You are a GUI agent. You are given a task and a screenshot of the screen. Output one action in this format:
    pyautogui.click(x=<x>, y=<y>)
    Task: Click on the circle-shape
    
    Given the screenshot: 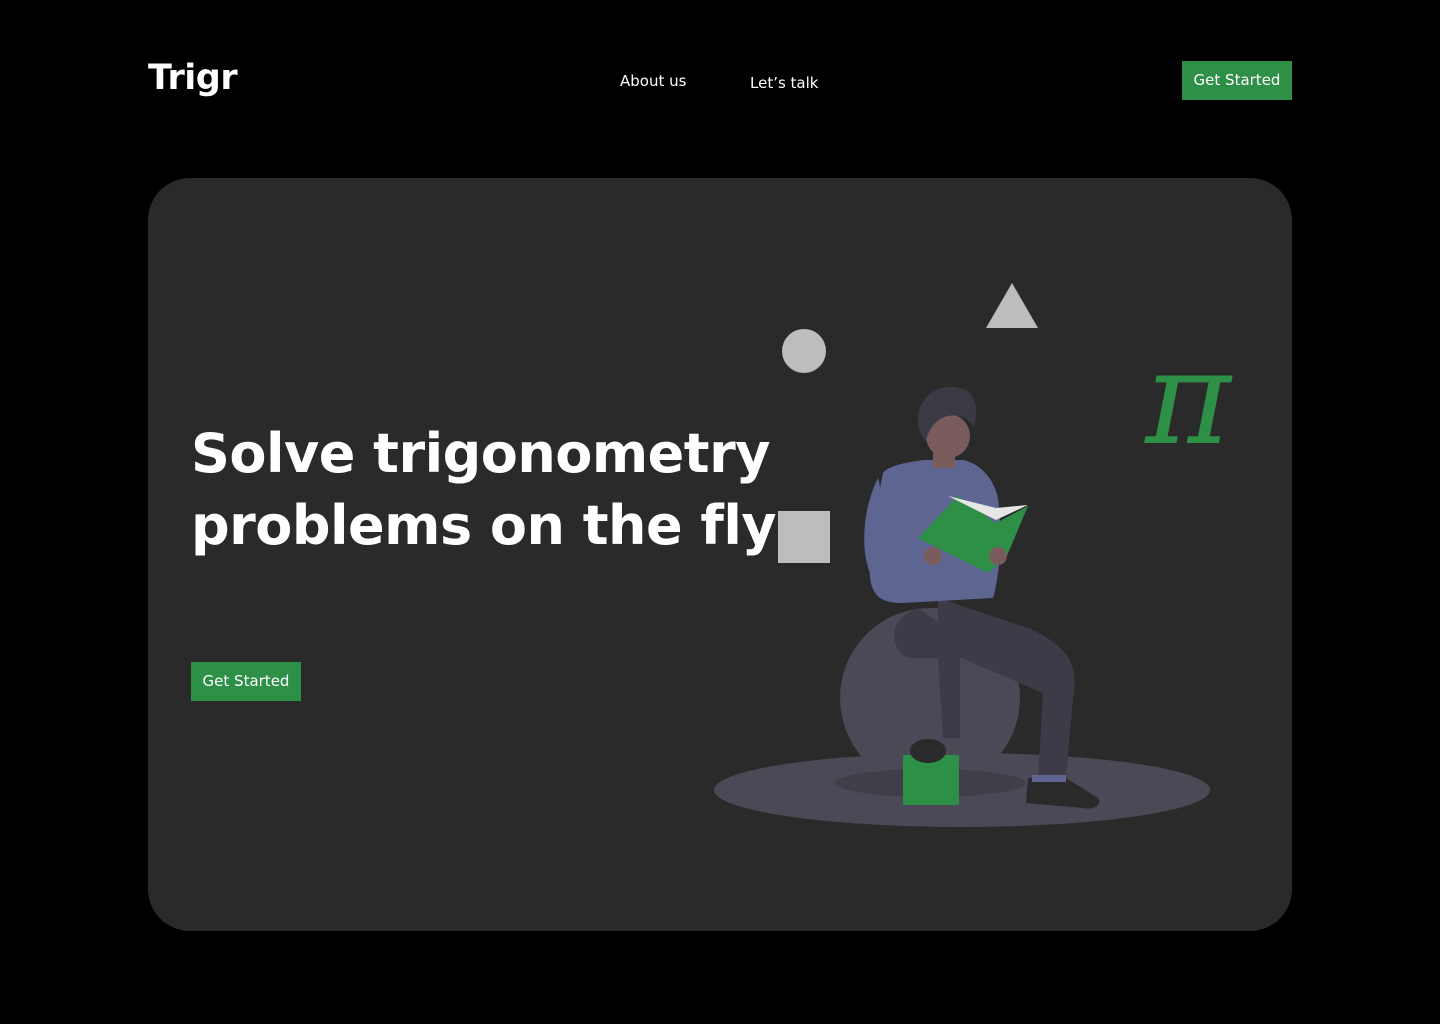 What is the action you would take?
    pyautogui.click(x=804, y=351)
    